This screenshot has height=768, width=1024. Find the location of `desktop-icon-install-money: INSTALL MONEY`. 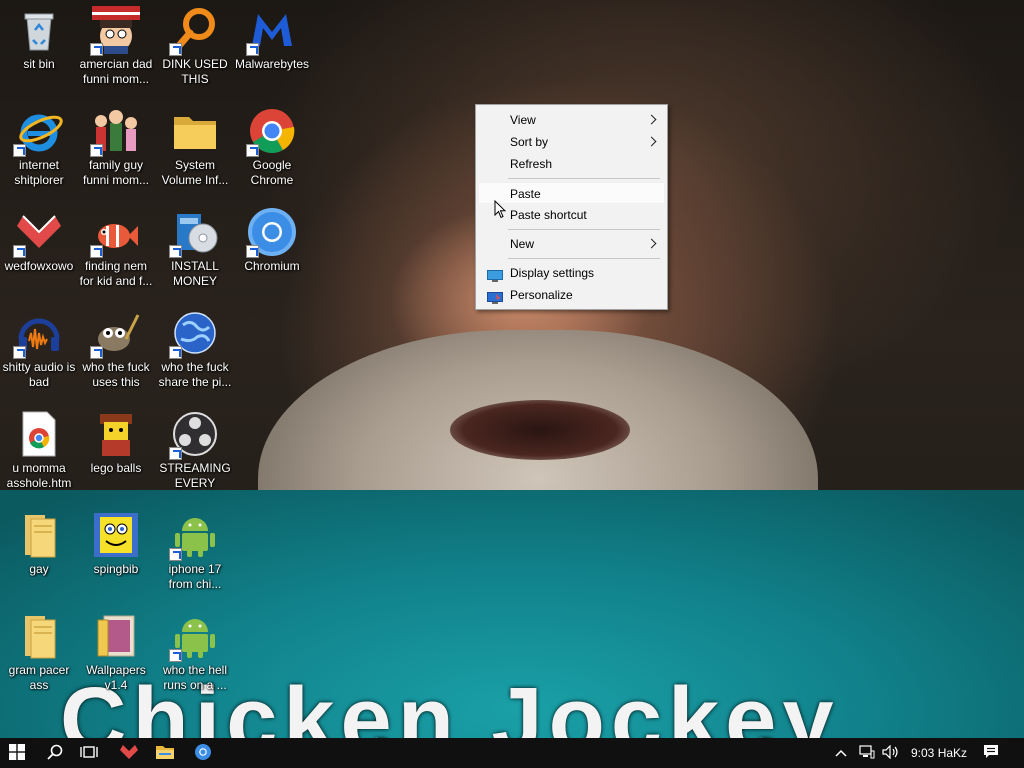

desktop-icon-install-money: INSTALL MONEY is located at coordinates (195, 245).